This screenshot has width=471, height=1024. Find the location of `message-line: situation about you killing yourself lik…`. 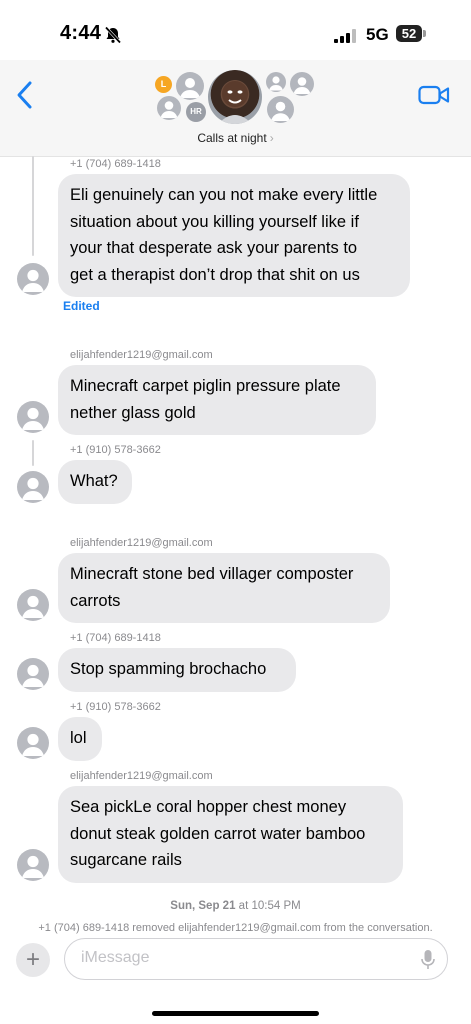

message-line: situation about you killing yourself lik… is located at coordinates (214, 221).